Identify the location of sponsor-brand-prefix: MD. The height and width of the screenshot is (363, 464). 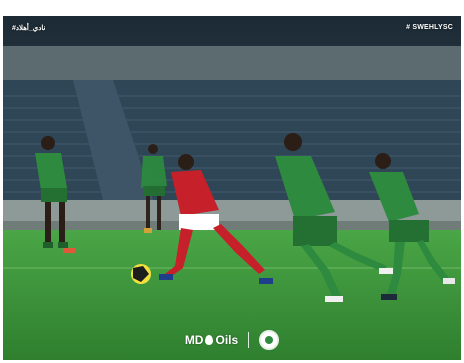
(194, 340).